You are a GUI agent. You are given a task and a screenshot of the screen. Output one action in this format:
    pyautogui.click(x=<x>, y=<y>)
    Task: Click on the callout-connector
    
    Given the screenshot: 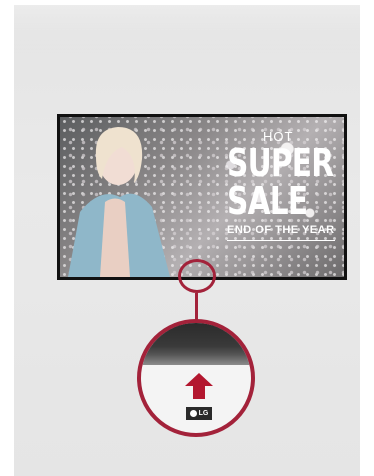 What is the action you would take?
    pyautogui.click(x=196, y=307)
    